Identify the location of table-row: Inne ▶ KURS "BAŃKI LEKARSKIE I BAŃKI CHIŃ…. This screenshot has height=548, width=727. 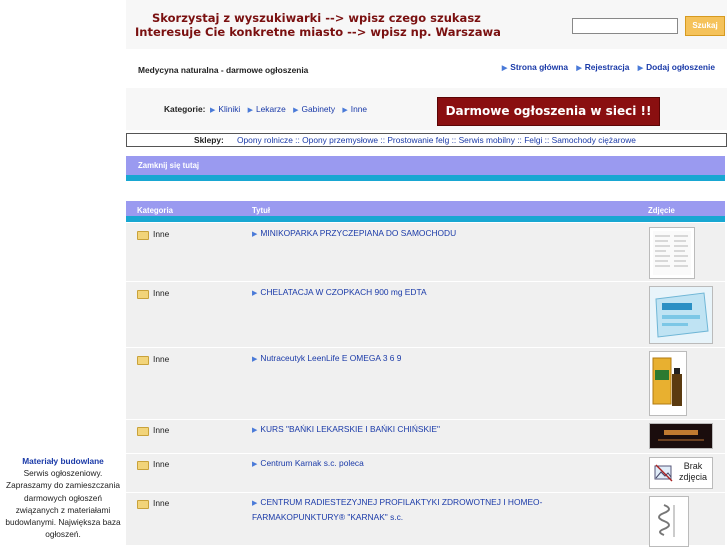
(425, 437).